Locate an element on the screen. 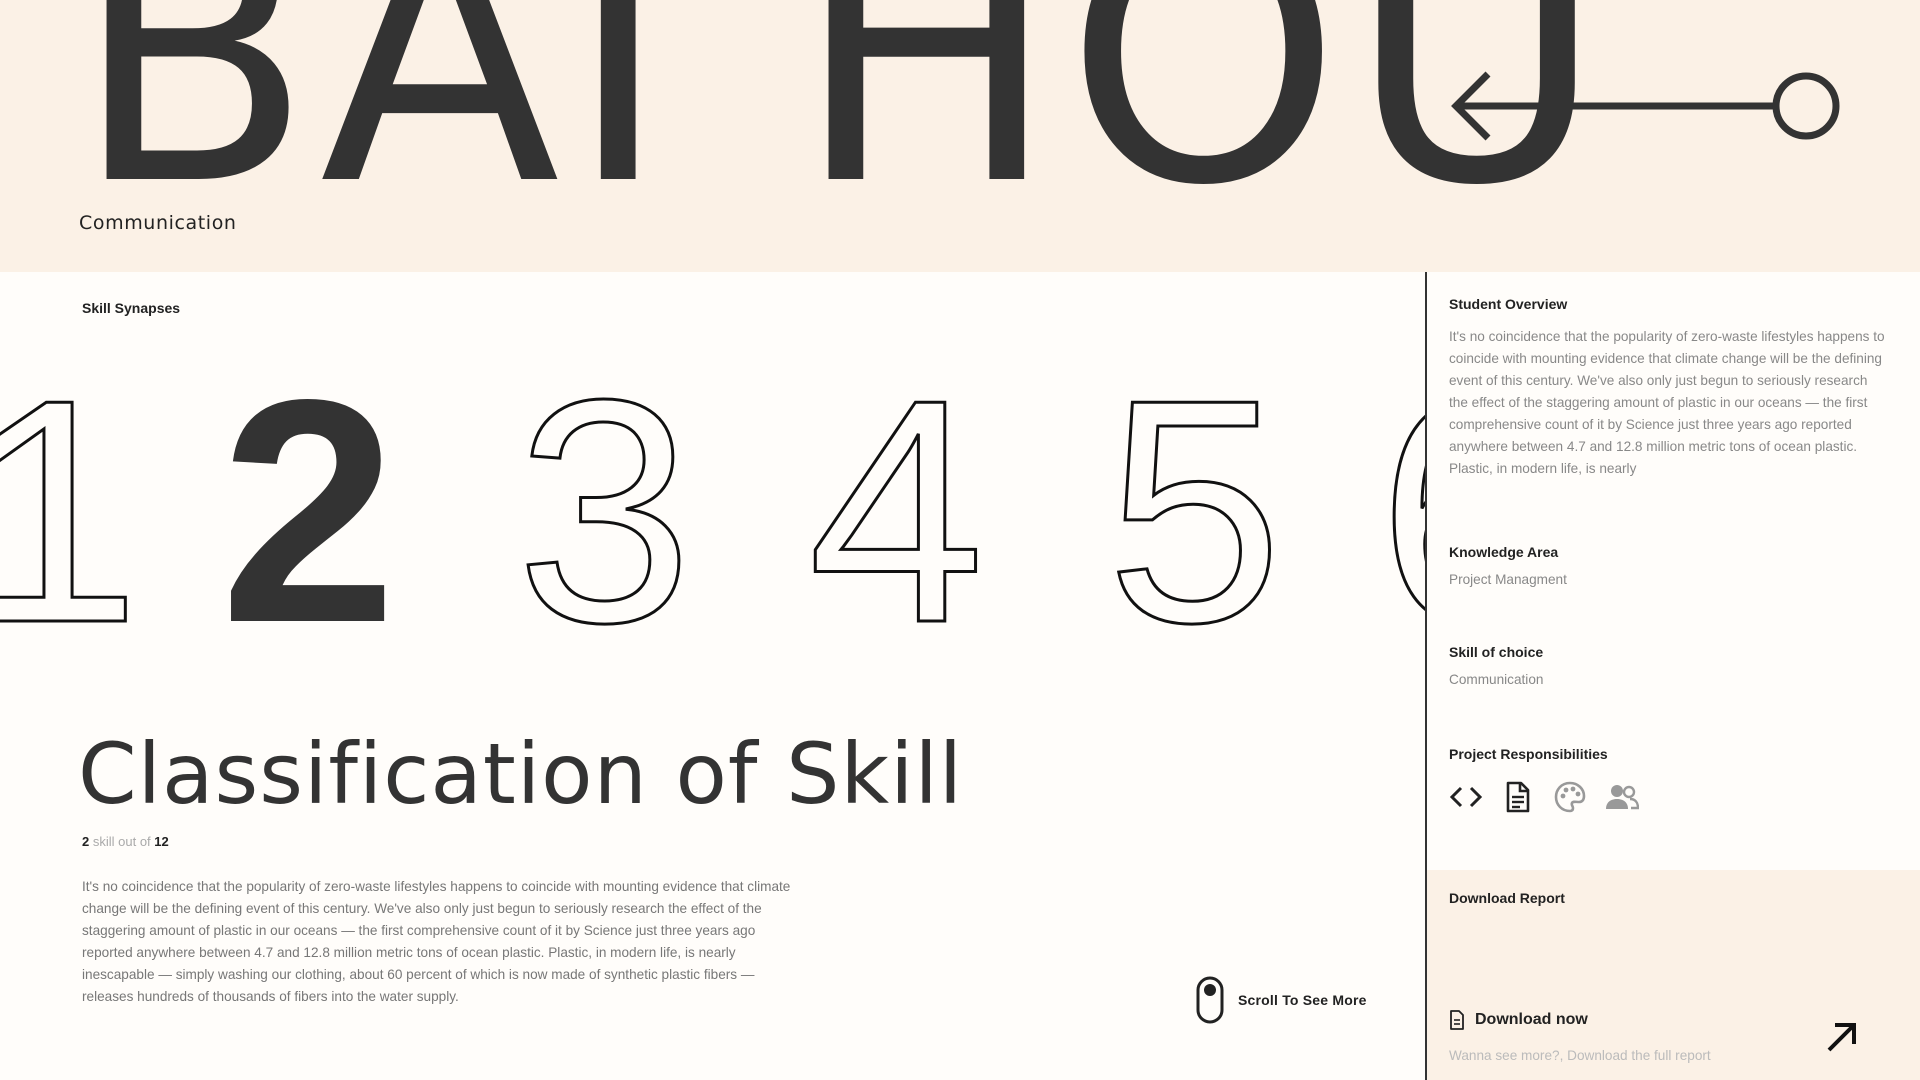 Image resolution: width=1920 pixels, height=1080 pixels. knowledge-area: Knowledge Area Project Managment is located at coordinates (1669, 565).